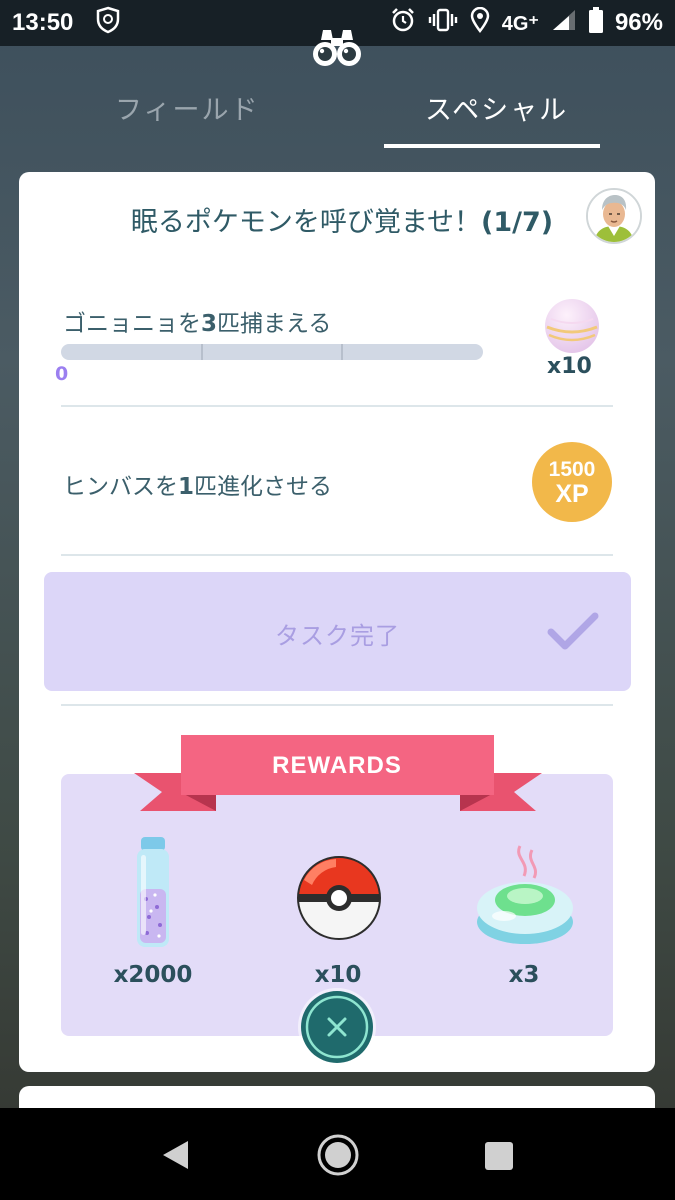  I want to click on binoculars-icon, so click(337, 49).